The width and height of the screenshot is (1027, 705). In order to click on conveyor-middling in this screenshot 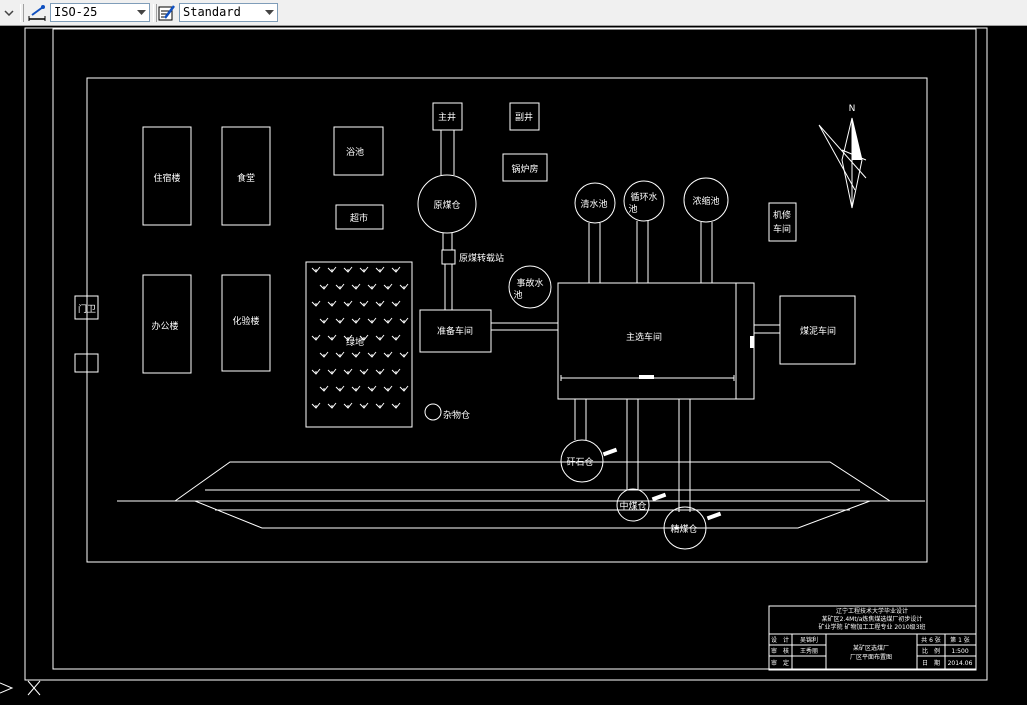, I will do `click(632, 444)`.